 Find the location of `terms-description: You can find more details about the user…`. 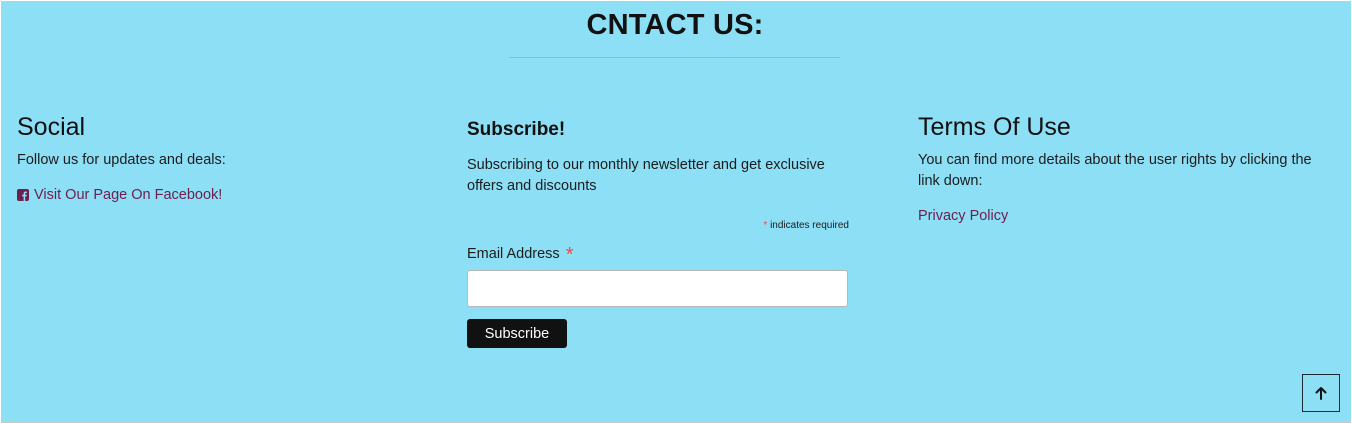

terms-description: You can find more details about the user… is located at coordinates (1115, 170).